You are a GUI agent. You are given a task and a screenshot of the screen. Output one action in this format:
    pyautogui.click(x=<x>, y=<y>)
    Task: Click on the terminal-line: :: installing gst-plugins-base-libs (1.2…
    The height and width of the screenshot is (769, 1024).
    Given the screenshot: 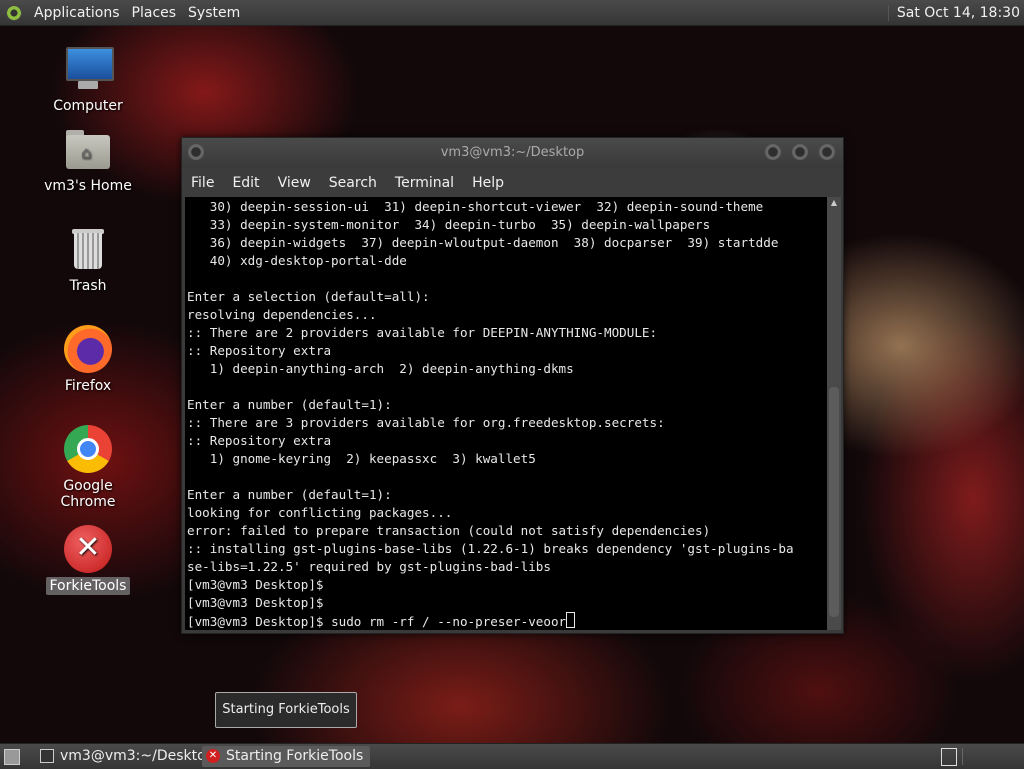 What is the action you would take?
    pyautogui.click(x=490, y=548)
    